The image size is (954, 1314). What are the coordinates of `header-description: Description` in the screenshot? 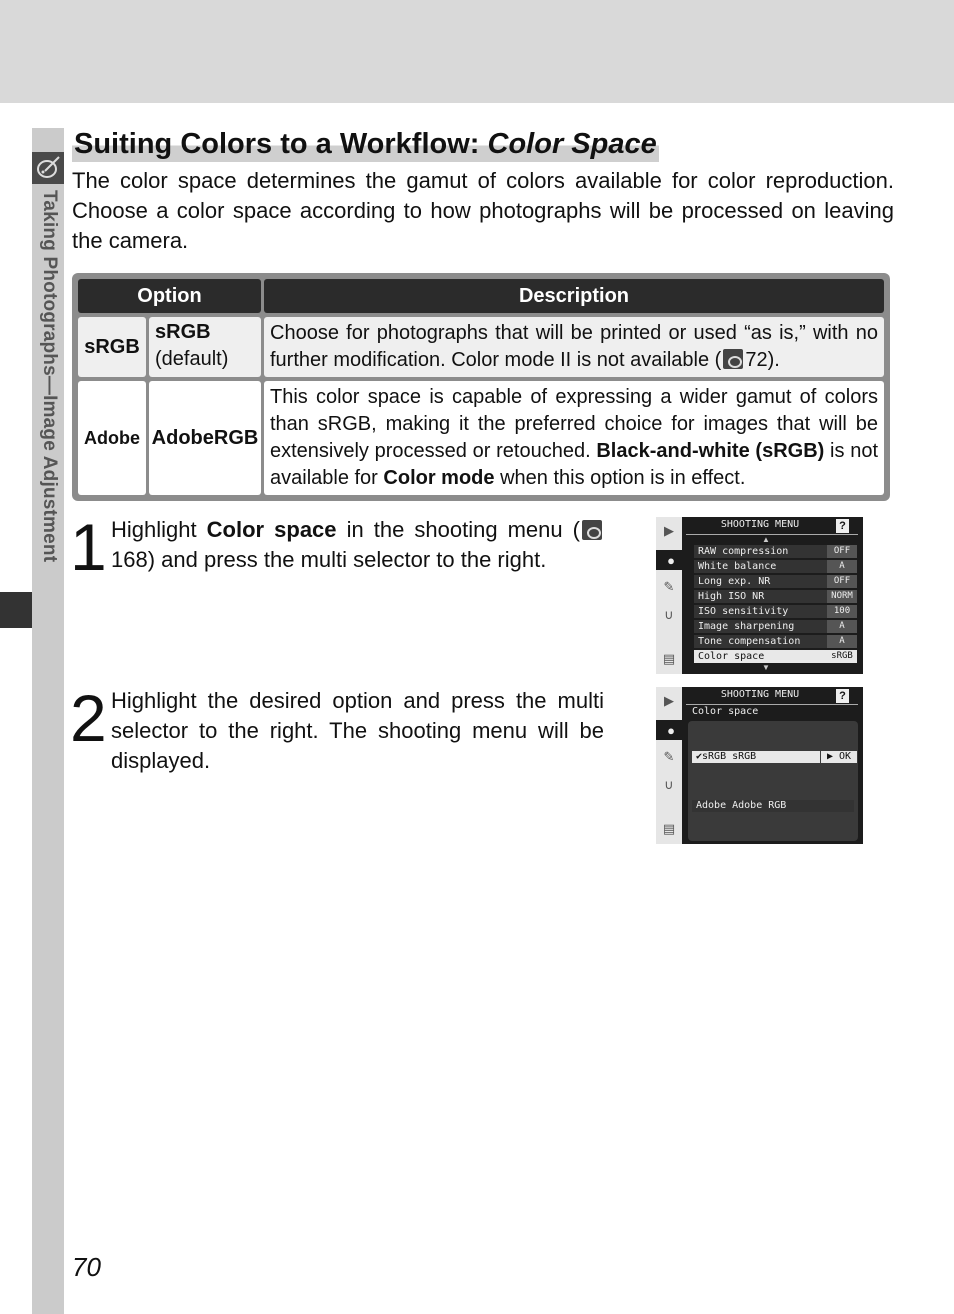 It's located at (574, 296).